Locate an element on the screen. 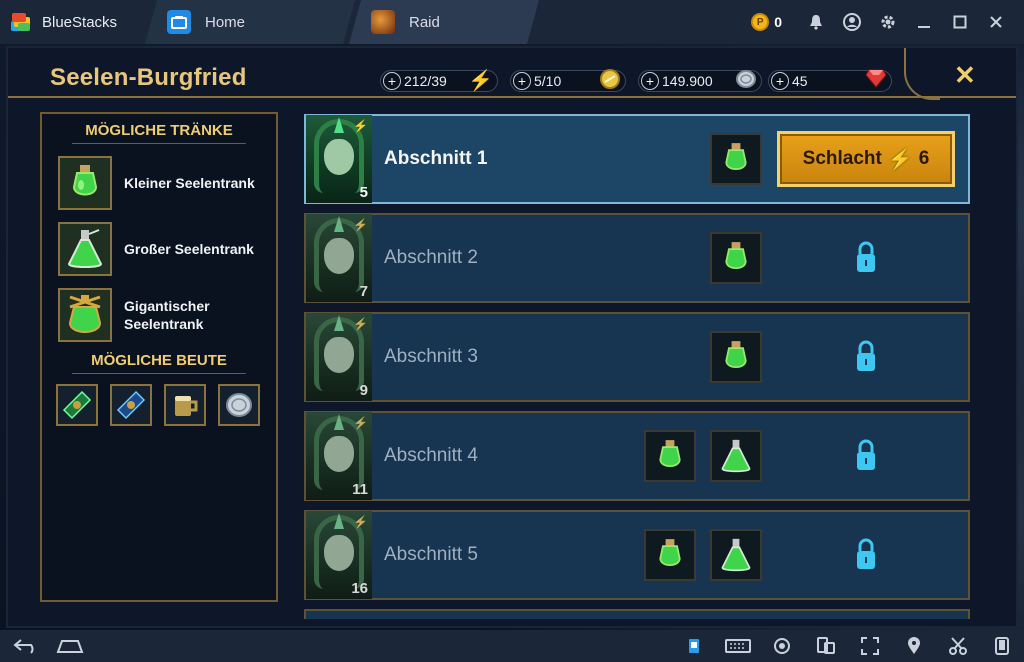 The height and width of the screenshot is (662, 1024). scissors-icon is located at coordinates (958, 646).